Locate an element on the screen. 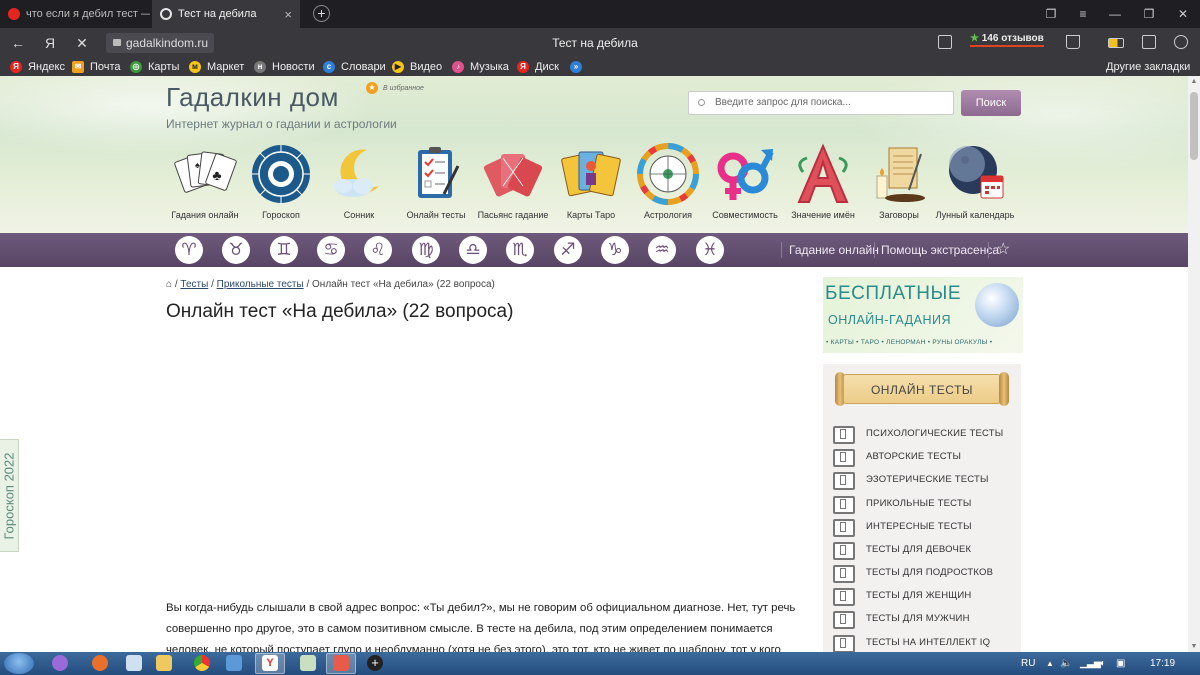  bookmark-more-icon: » is located at coordinates (579, 67).